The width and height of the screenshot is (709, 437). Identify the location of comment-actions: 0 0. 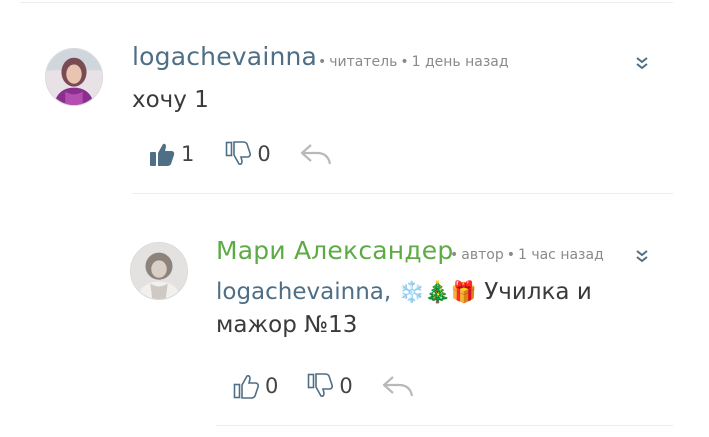
(323, 386).